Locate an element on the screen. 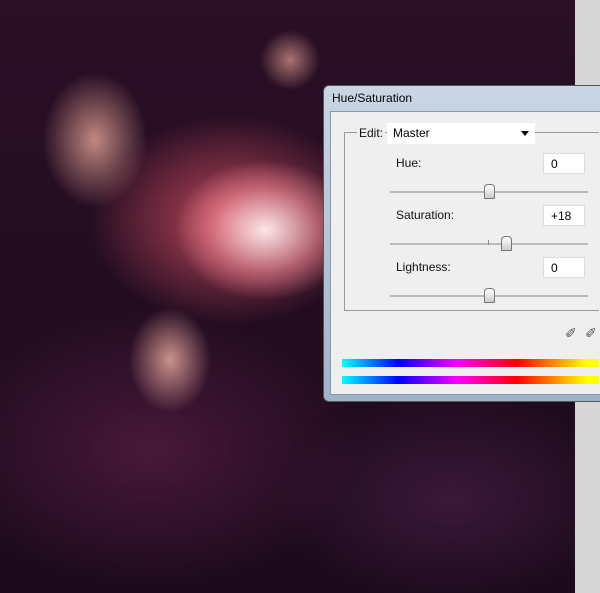  lightness-input: 0 is located at coordinates (564, 267).